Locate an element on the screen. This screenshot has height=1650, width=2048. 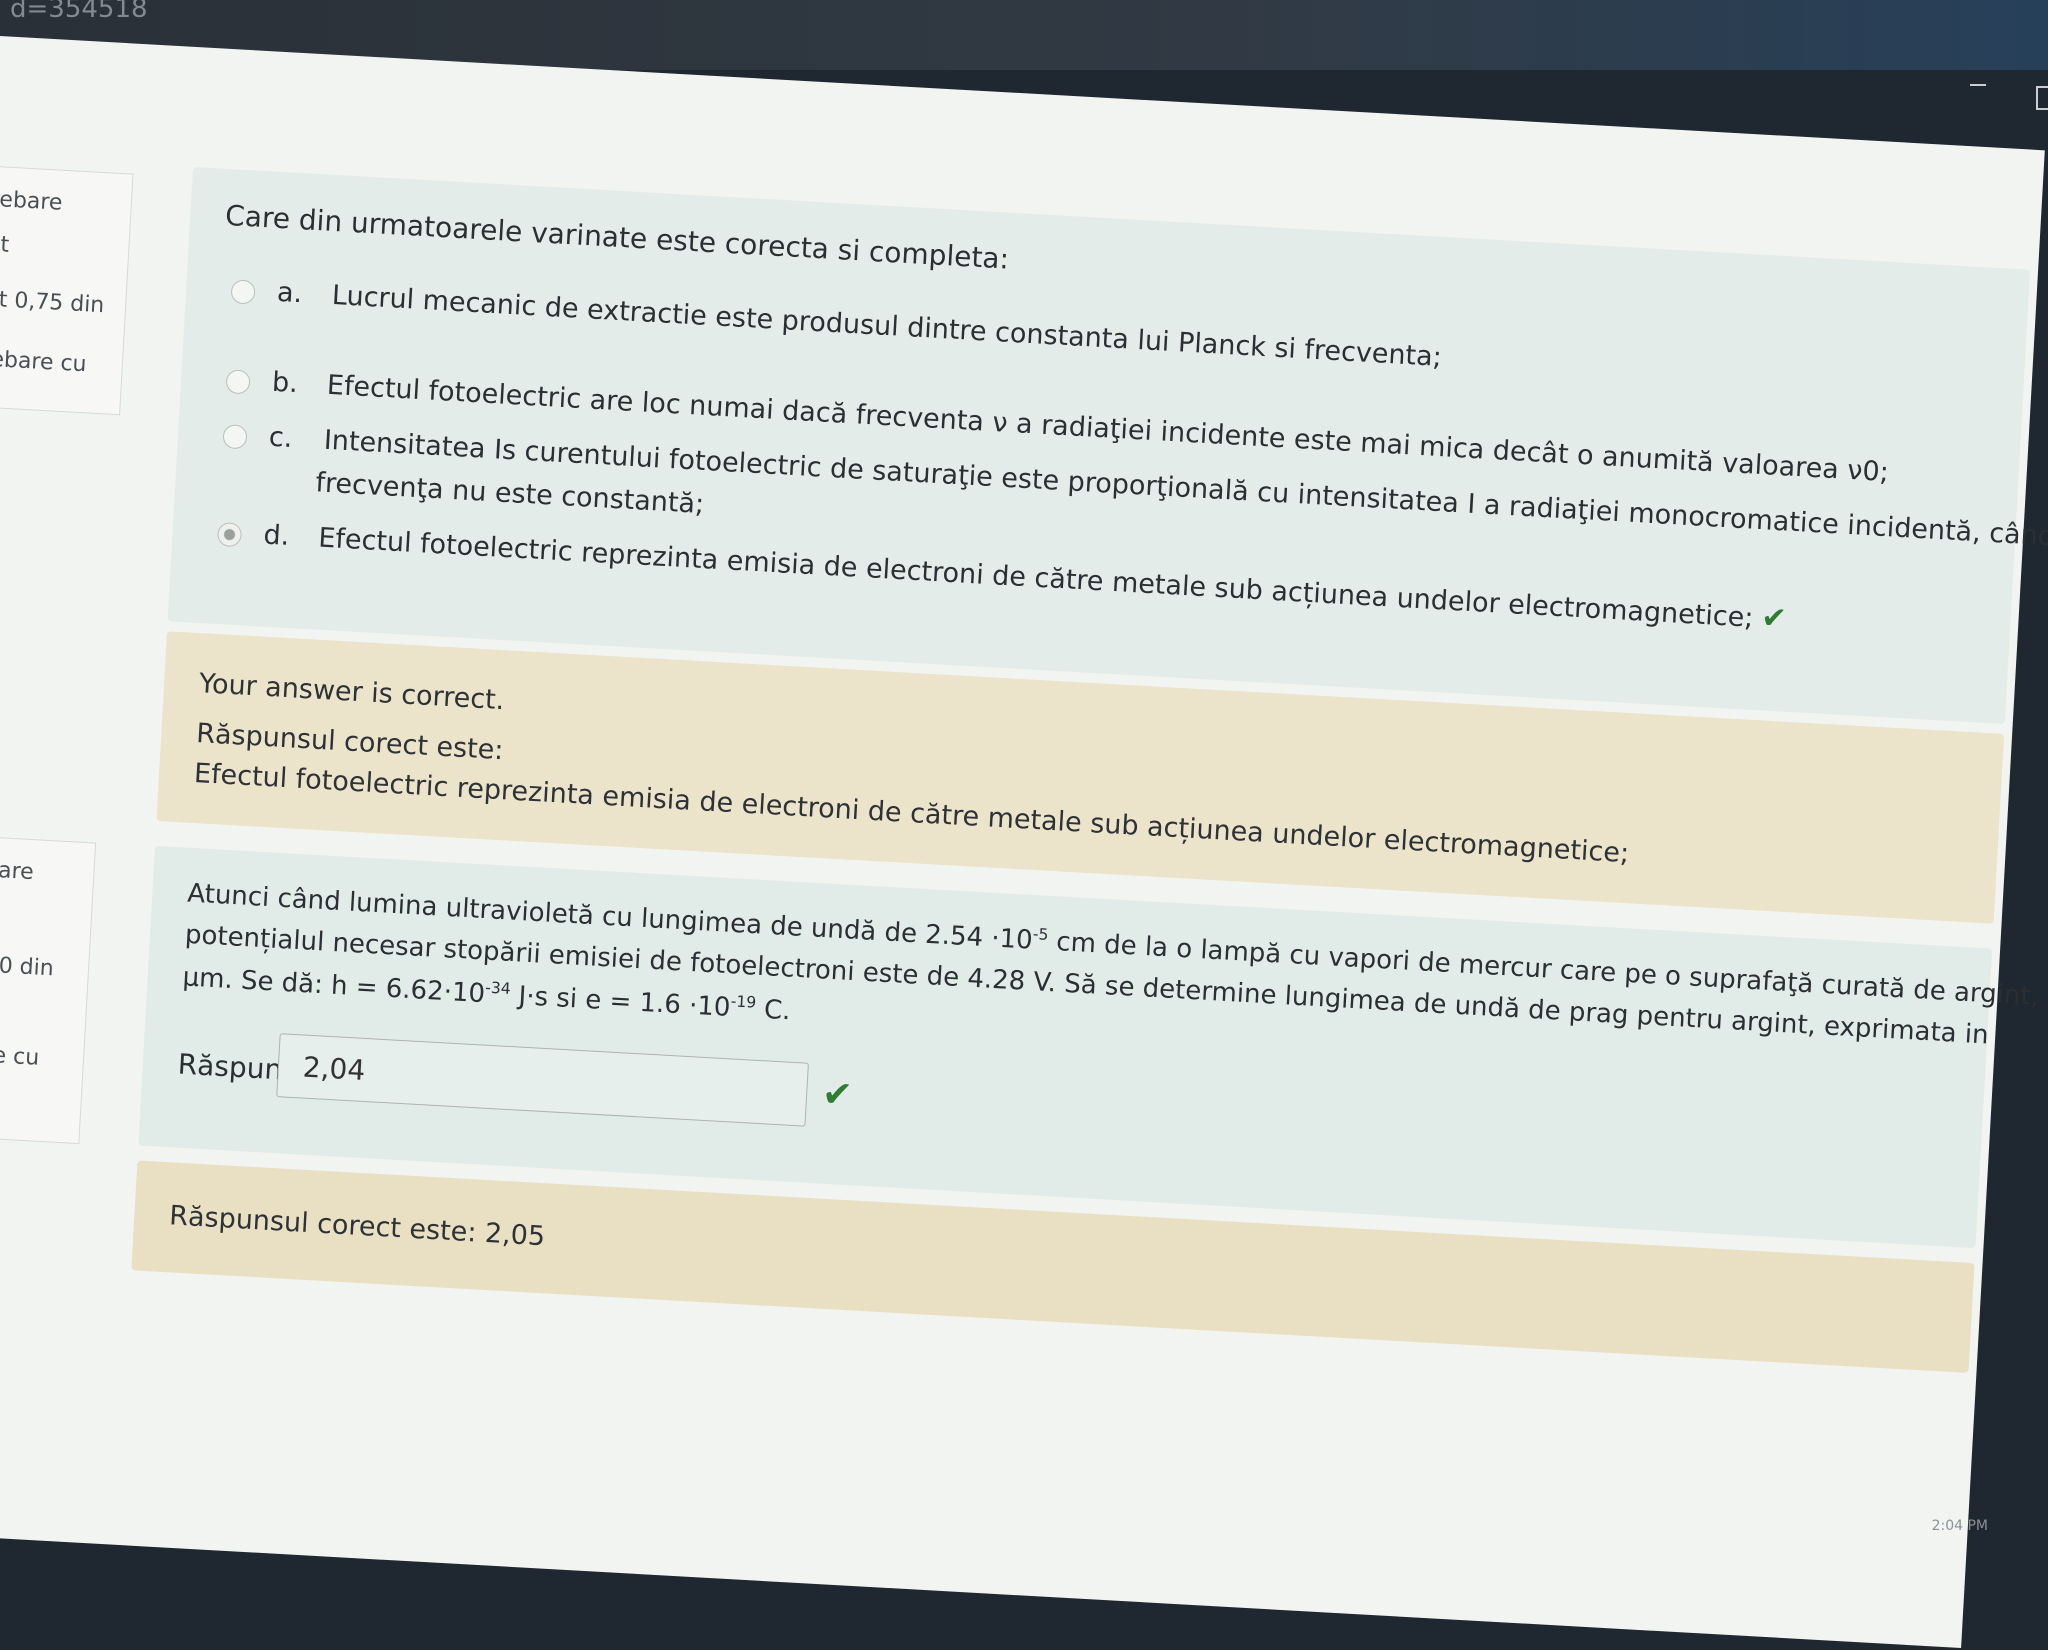
question-status: ct is located at coordinates (5, 244).